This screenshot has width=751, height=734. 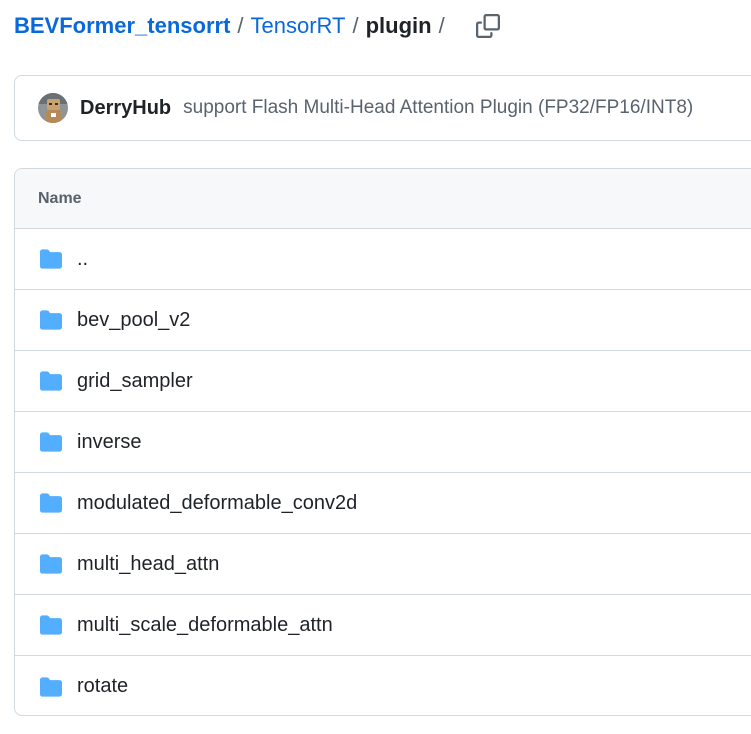 What do you see at coordinates (383, 320) in the screenshot?
I see `table-row: bev_pool_v2` at bounding box center [383, 320].